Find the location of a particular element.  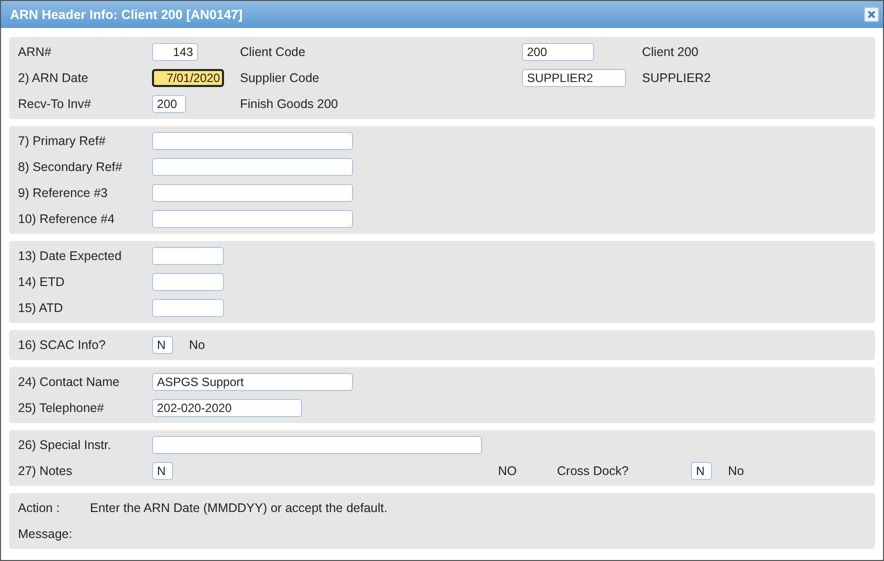

field-label: 14) ETD is located at coordinates (41, 282).